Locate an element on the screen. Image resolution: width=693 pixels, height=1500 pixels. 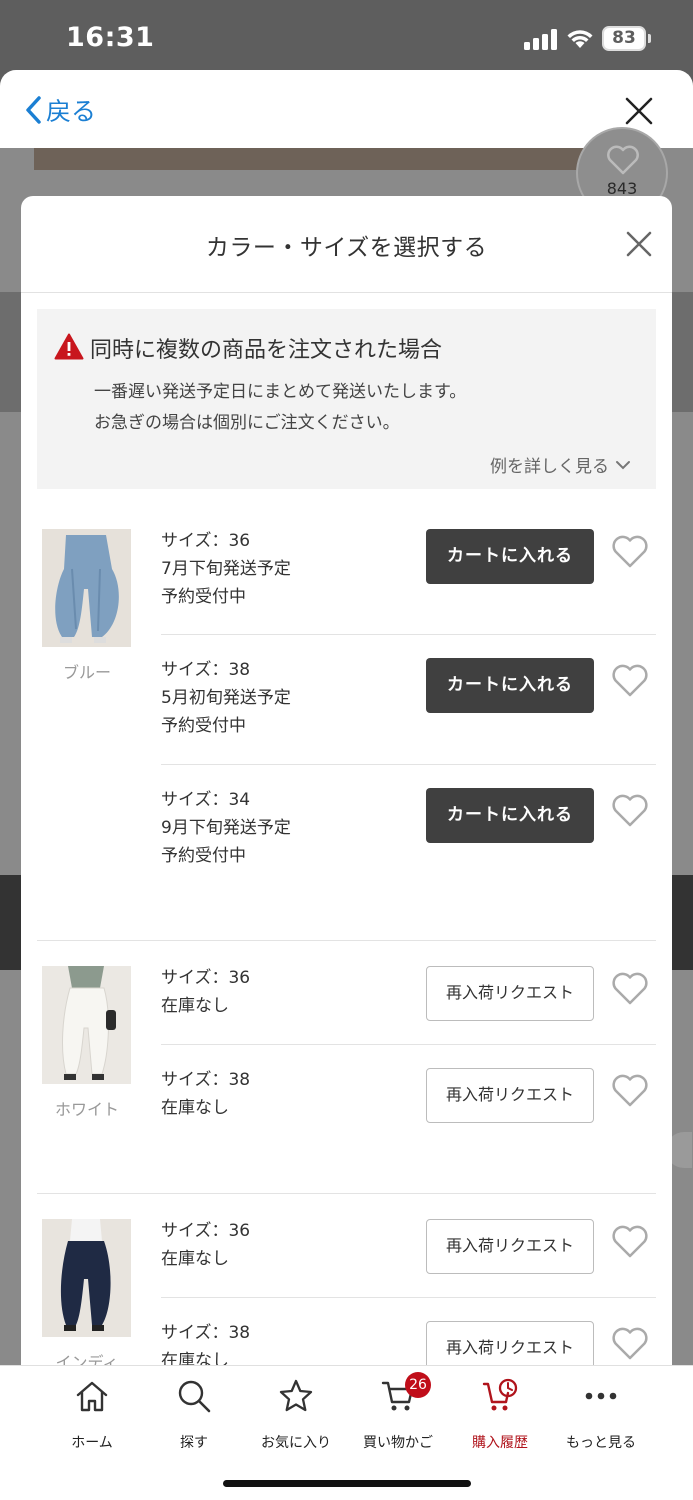
star-icon is located at coordinates (296, 1395).